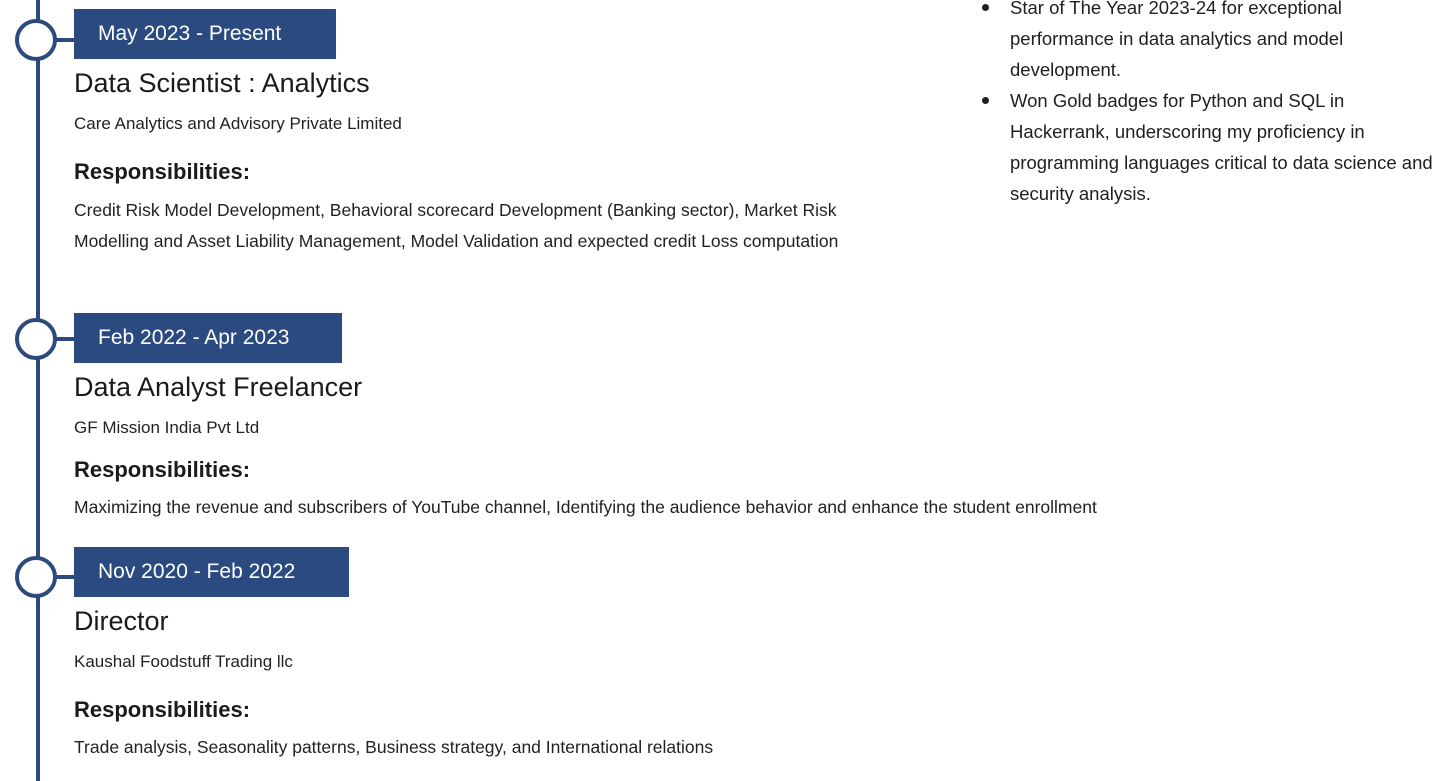 The width and height of the screenshot is (1443, 781). Describe the element at coordinates (162, 709) in the screenshot. I see `responsibilities-heading-3: Responsibilities:` at that location.